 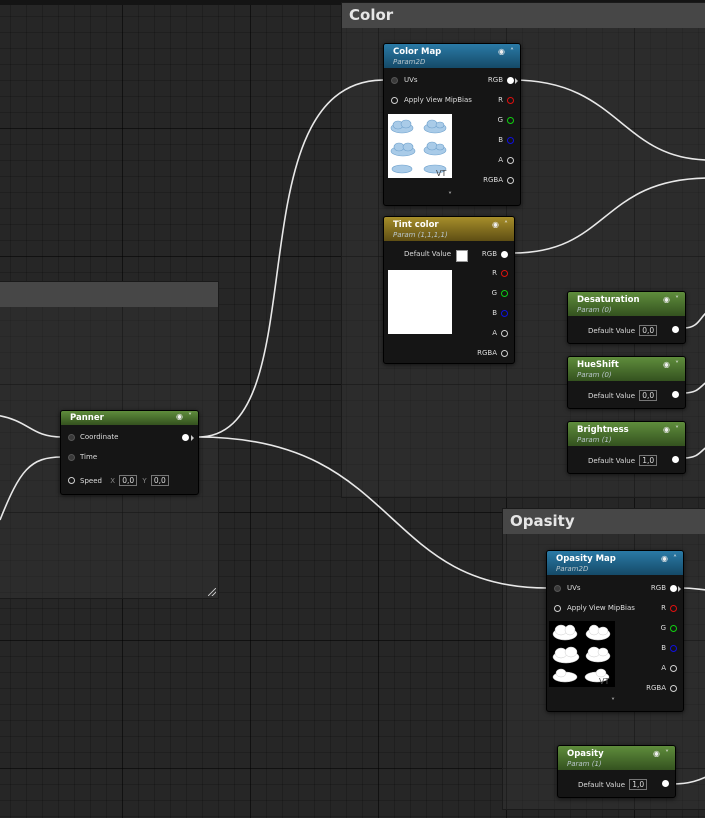 I want to click on pin-label-uvs: UVs, so click(x=574, y=588).